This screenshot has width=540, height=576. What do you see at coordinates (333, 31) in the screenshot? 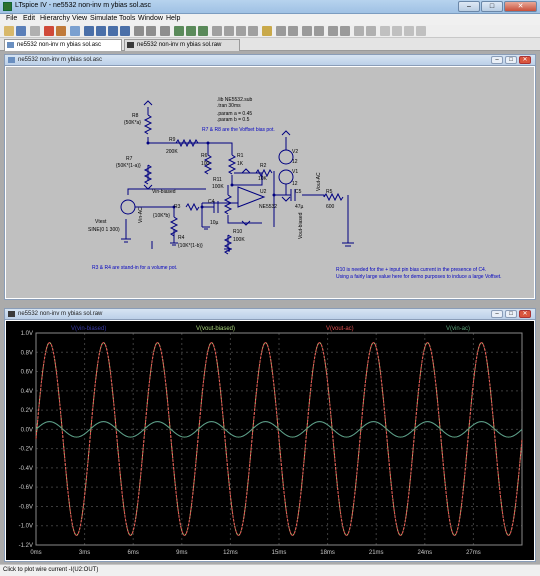
I see `rotate-icon` at bounding box center [333, 31].